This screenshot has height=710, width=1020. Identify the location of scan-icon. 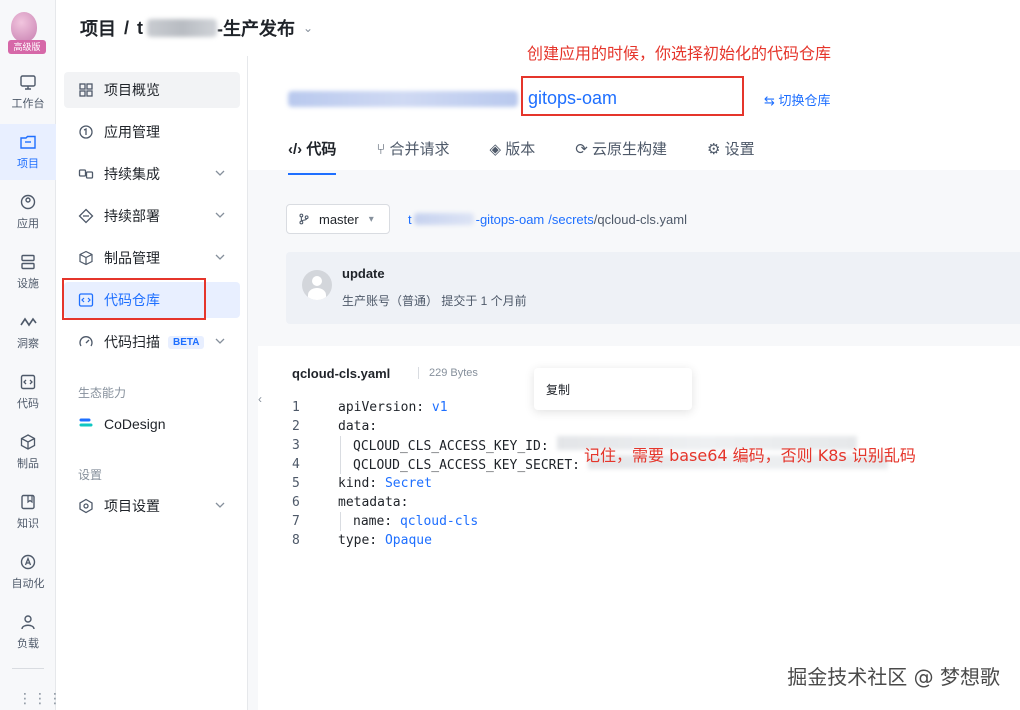
(86, 341).